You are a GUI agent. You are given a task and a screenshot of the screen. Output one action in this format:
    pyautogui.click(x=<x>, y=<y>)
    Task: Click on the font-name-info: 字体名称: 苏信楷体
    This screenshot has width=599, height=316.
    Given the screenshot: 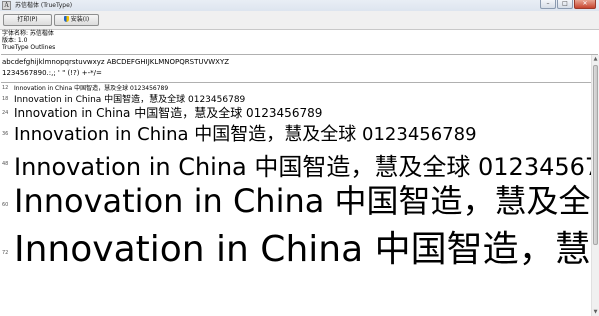 What is the action you would take?
    pyautogui.click(x=28, y=33)
    